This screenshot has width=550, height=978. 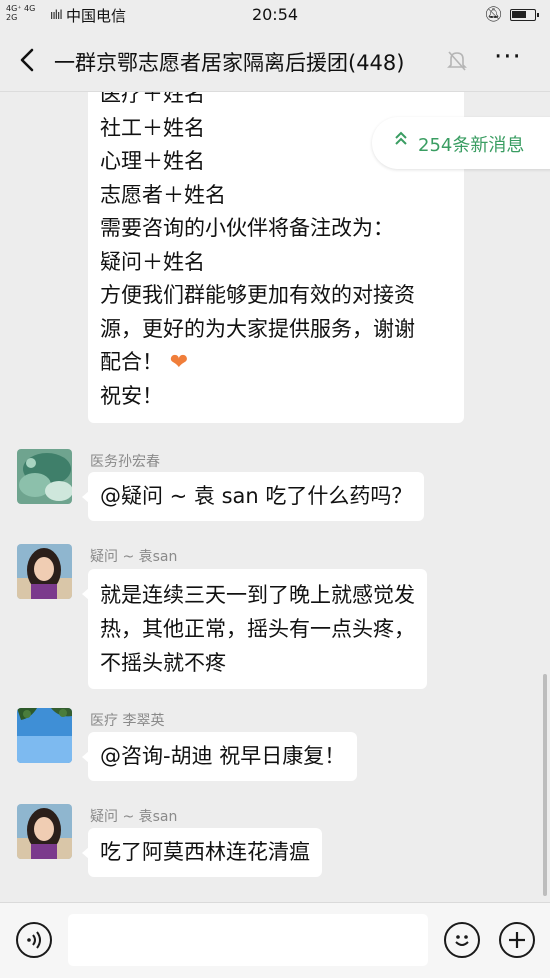 I want to click on message-bubble: @咨询-胡迪 祝早日康复！, so click(x=220, y=756).